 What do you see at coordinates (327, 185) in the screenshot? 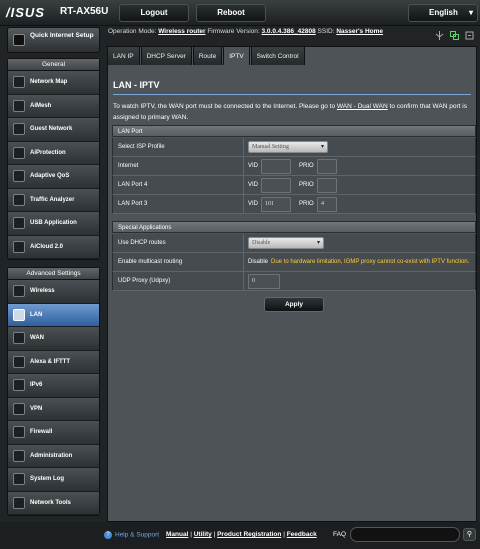
I see `lan-port-4-prio-input` at bounding box center [327, 185].